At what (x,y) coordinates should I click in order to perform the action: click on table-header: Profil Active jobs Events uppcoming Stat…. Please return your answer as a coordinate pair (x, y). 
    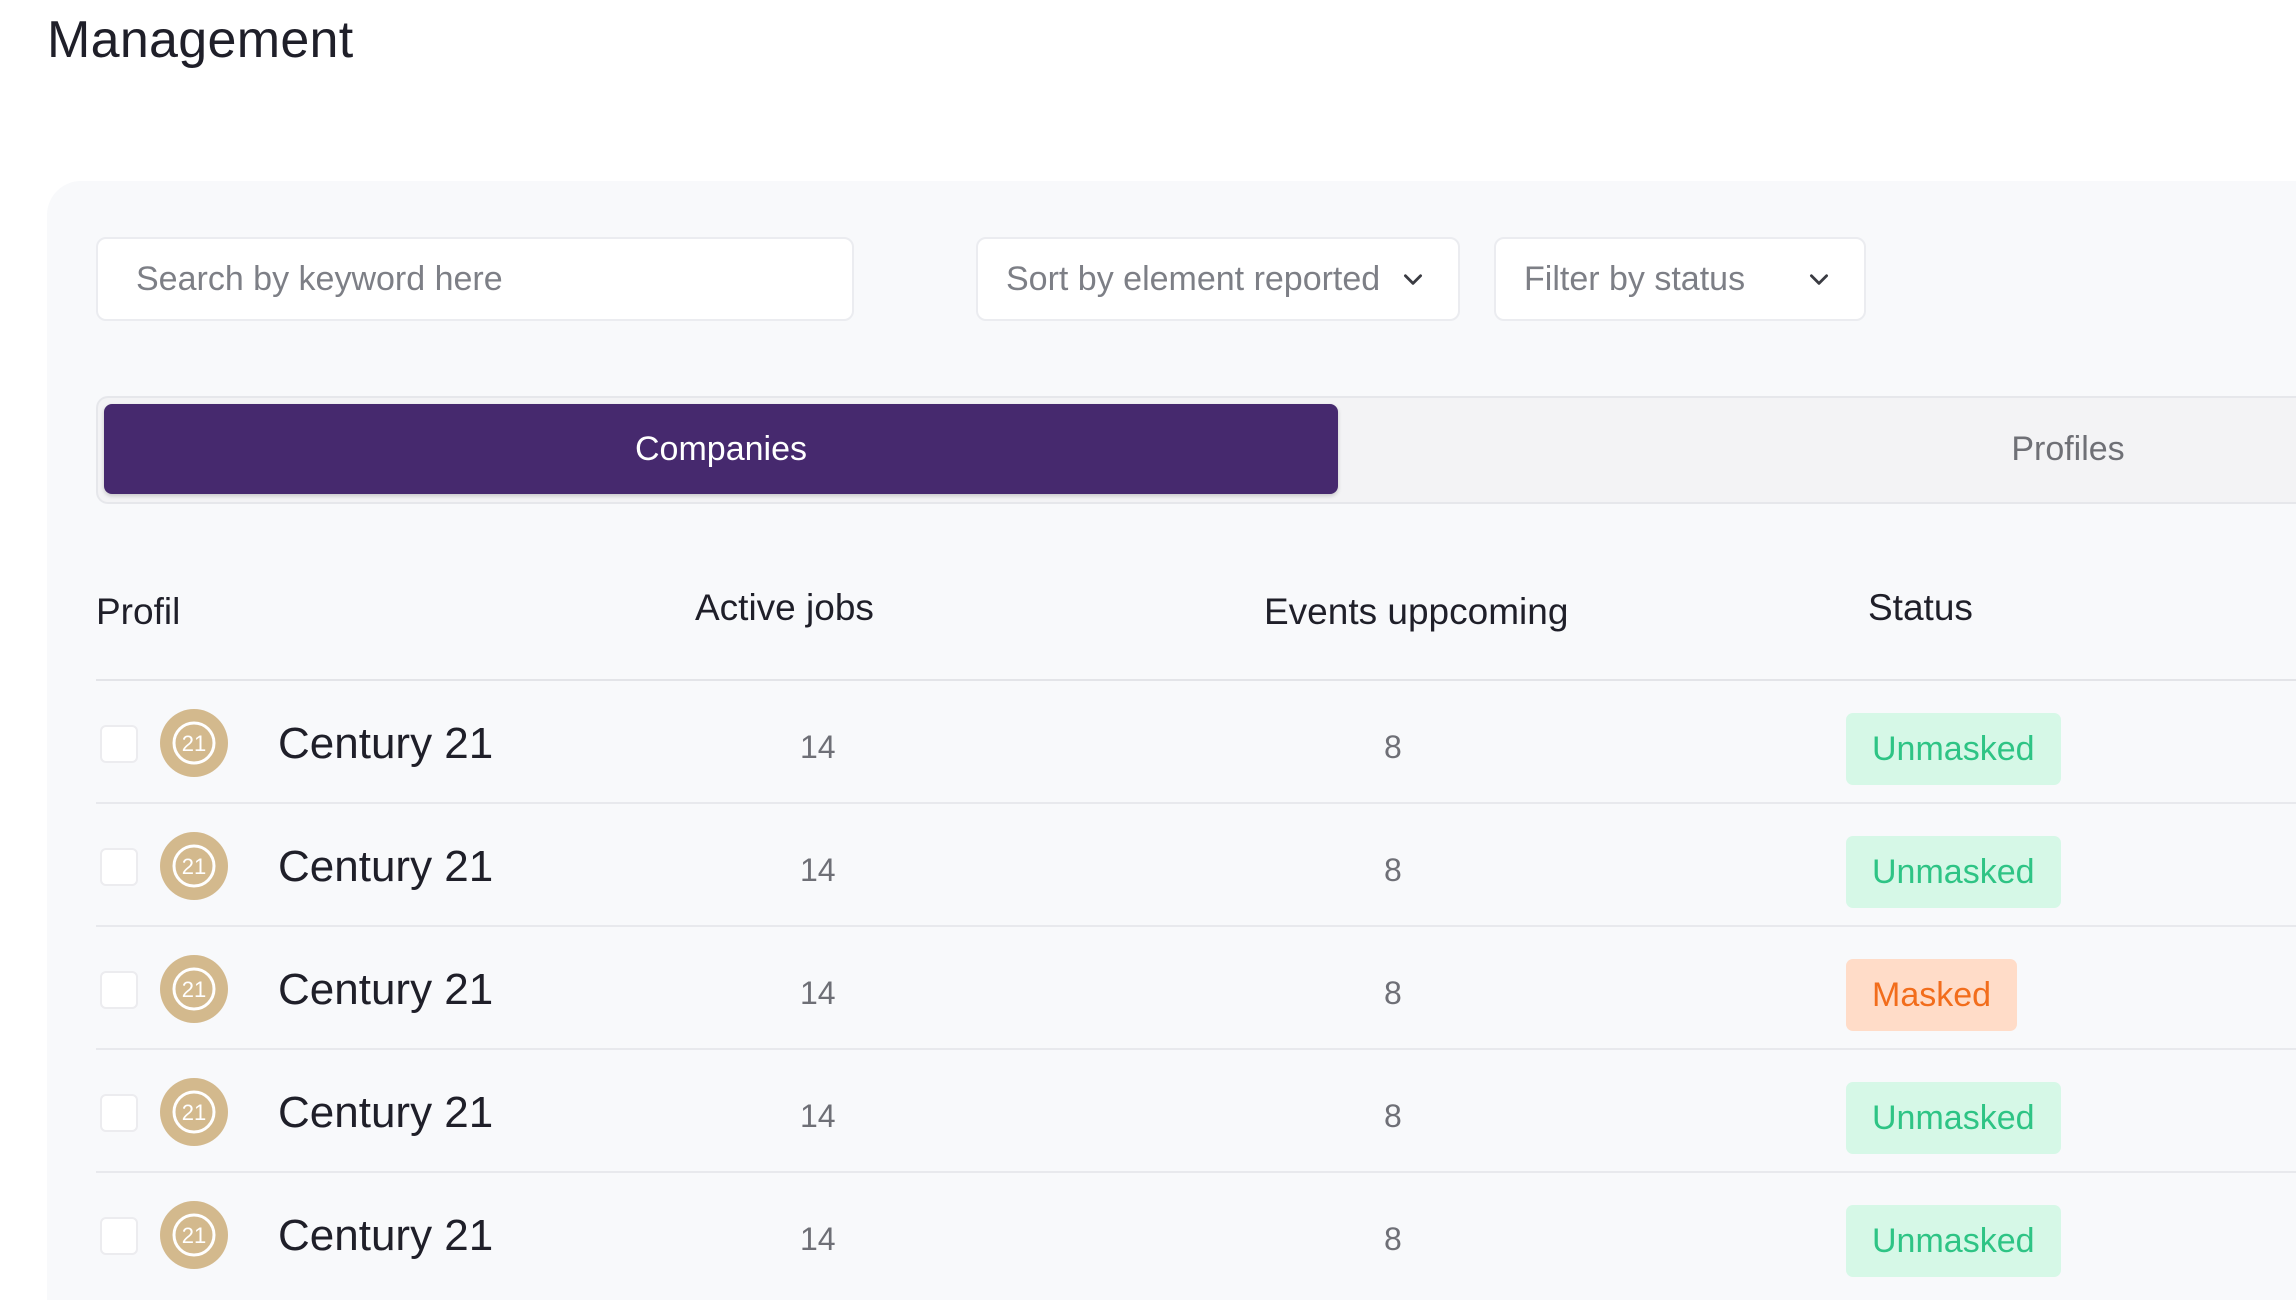
    Looking at the image, I should click on (1196, 616).